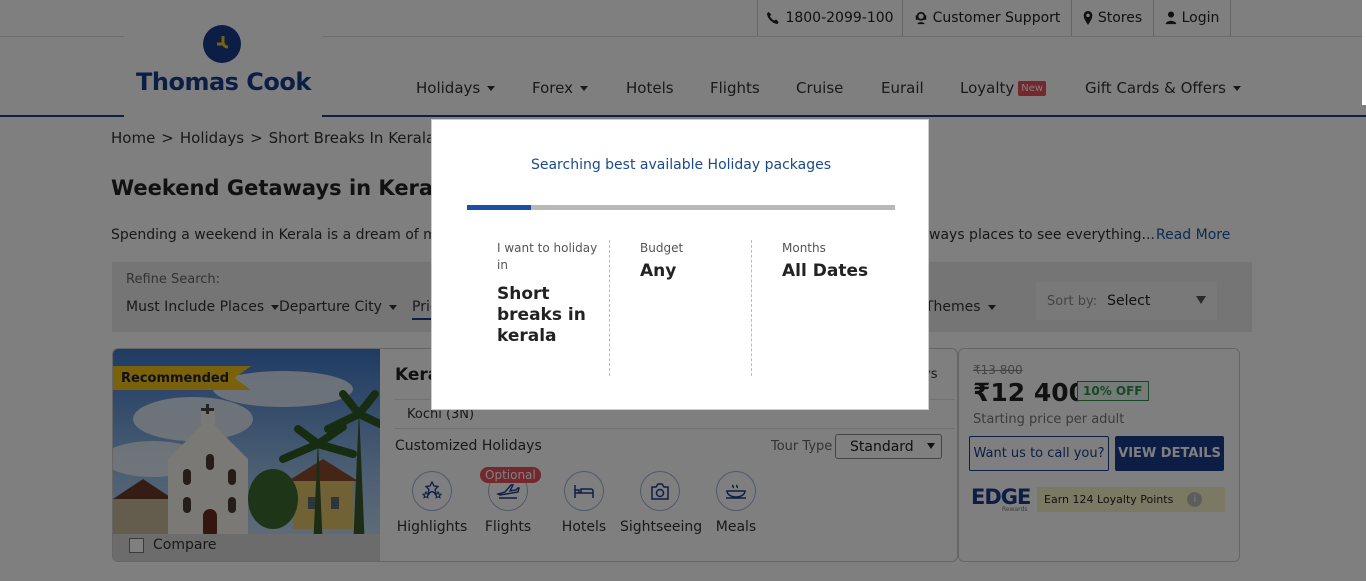  Describe the element at coordinates (825, 271) in the screenshot. I see `months-value: All Dates` at that location.